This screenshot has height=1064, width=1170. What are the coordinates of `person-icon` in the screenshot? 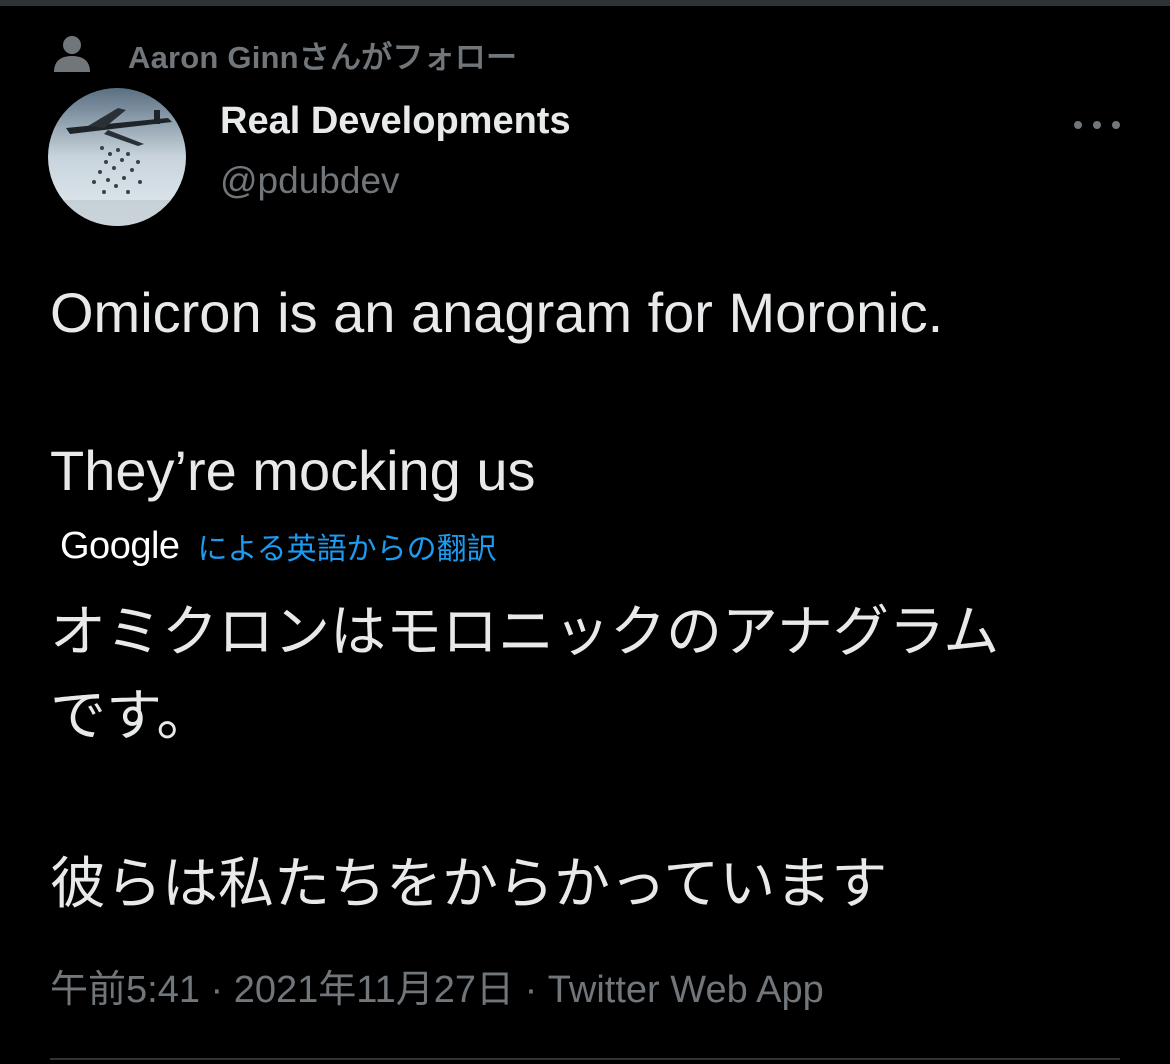 It's located at (72, 54).